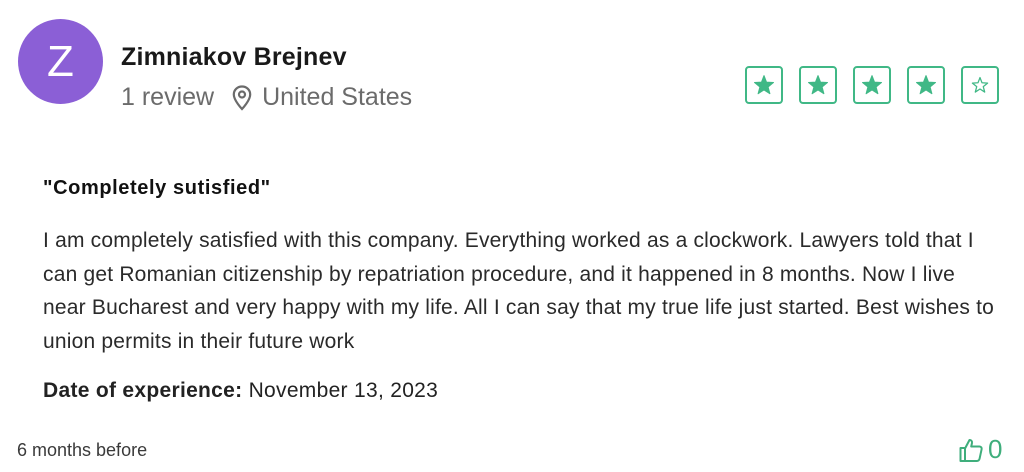 The height and width of the screenshot is (472, 1024). Describe the element at coordinates (82, 450) in the screenshot. I see `posted-time: 6 months before` at that location.